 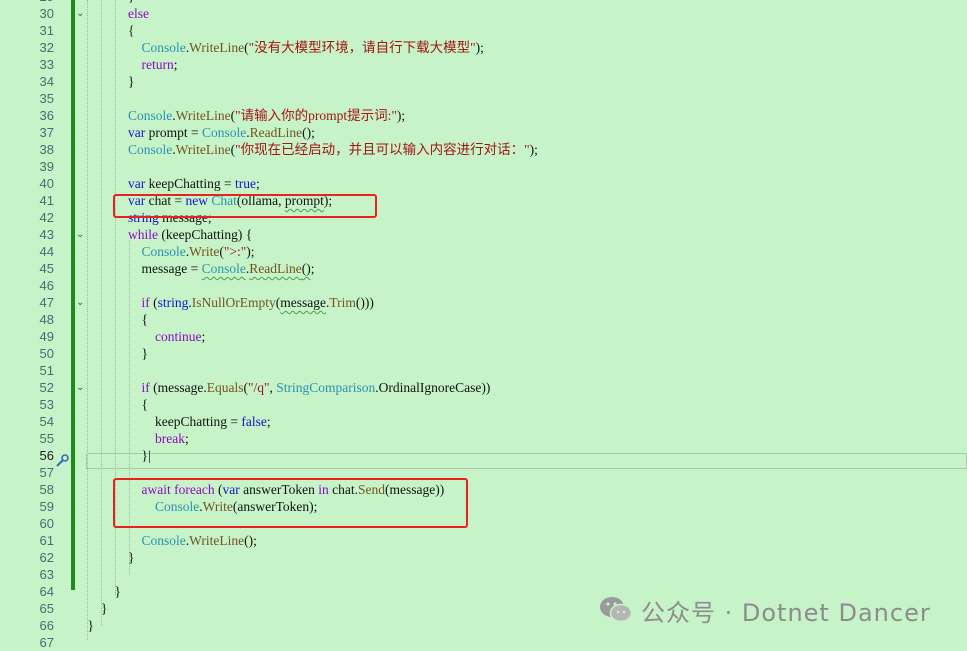 What do you see at coordinates (46, 115) in the screenshot?
I see `line-number: 36` at bounding box center [46, 115].